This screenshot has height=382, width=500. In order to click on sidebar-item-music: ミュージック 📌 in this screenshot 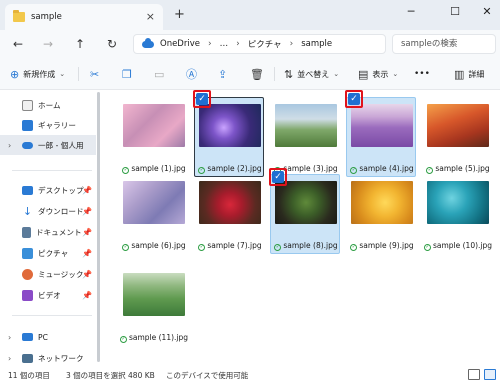, I will do `click(48, 274)`.